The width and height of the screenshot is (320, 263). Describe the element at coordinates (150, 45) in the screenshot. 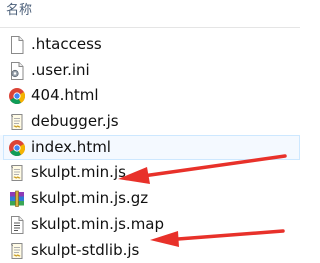

I see `file-row-htaccess: .htaccess` at that location.